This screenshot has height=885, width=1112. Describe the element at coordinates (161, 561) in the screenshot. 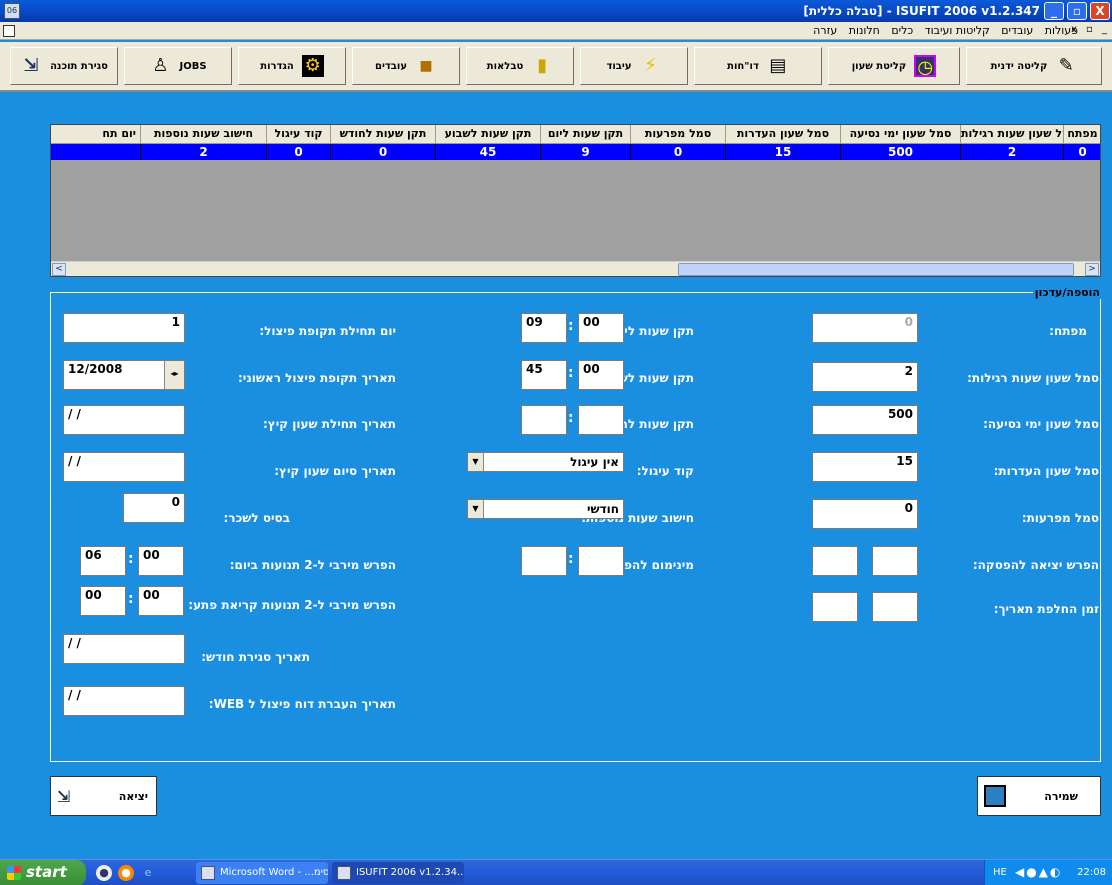

I see `max-gap-m-field: 00` at that location.